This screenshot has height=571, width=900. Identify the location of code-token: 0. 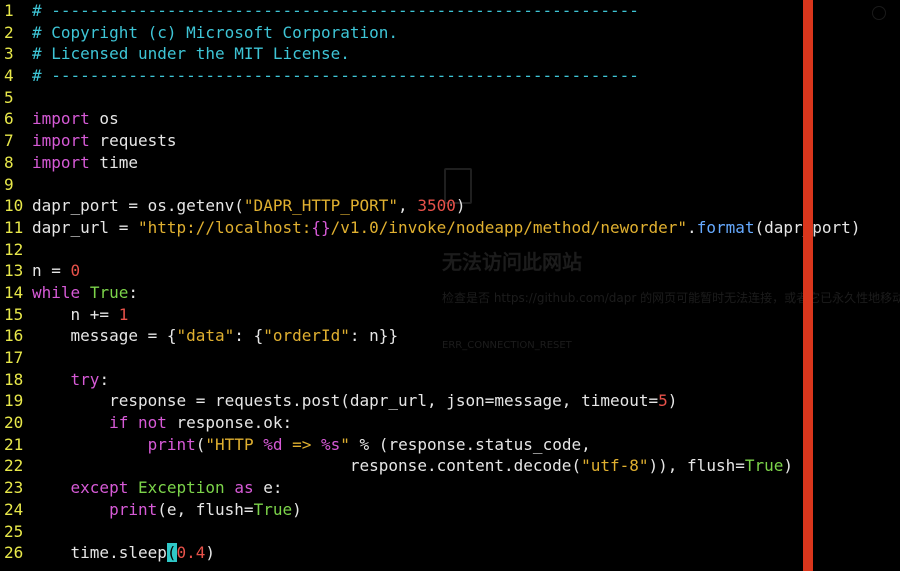
(75, 271).